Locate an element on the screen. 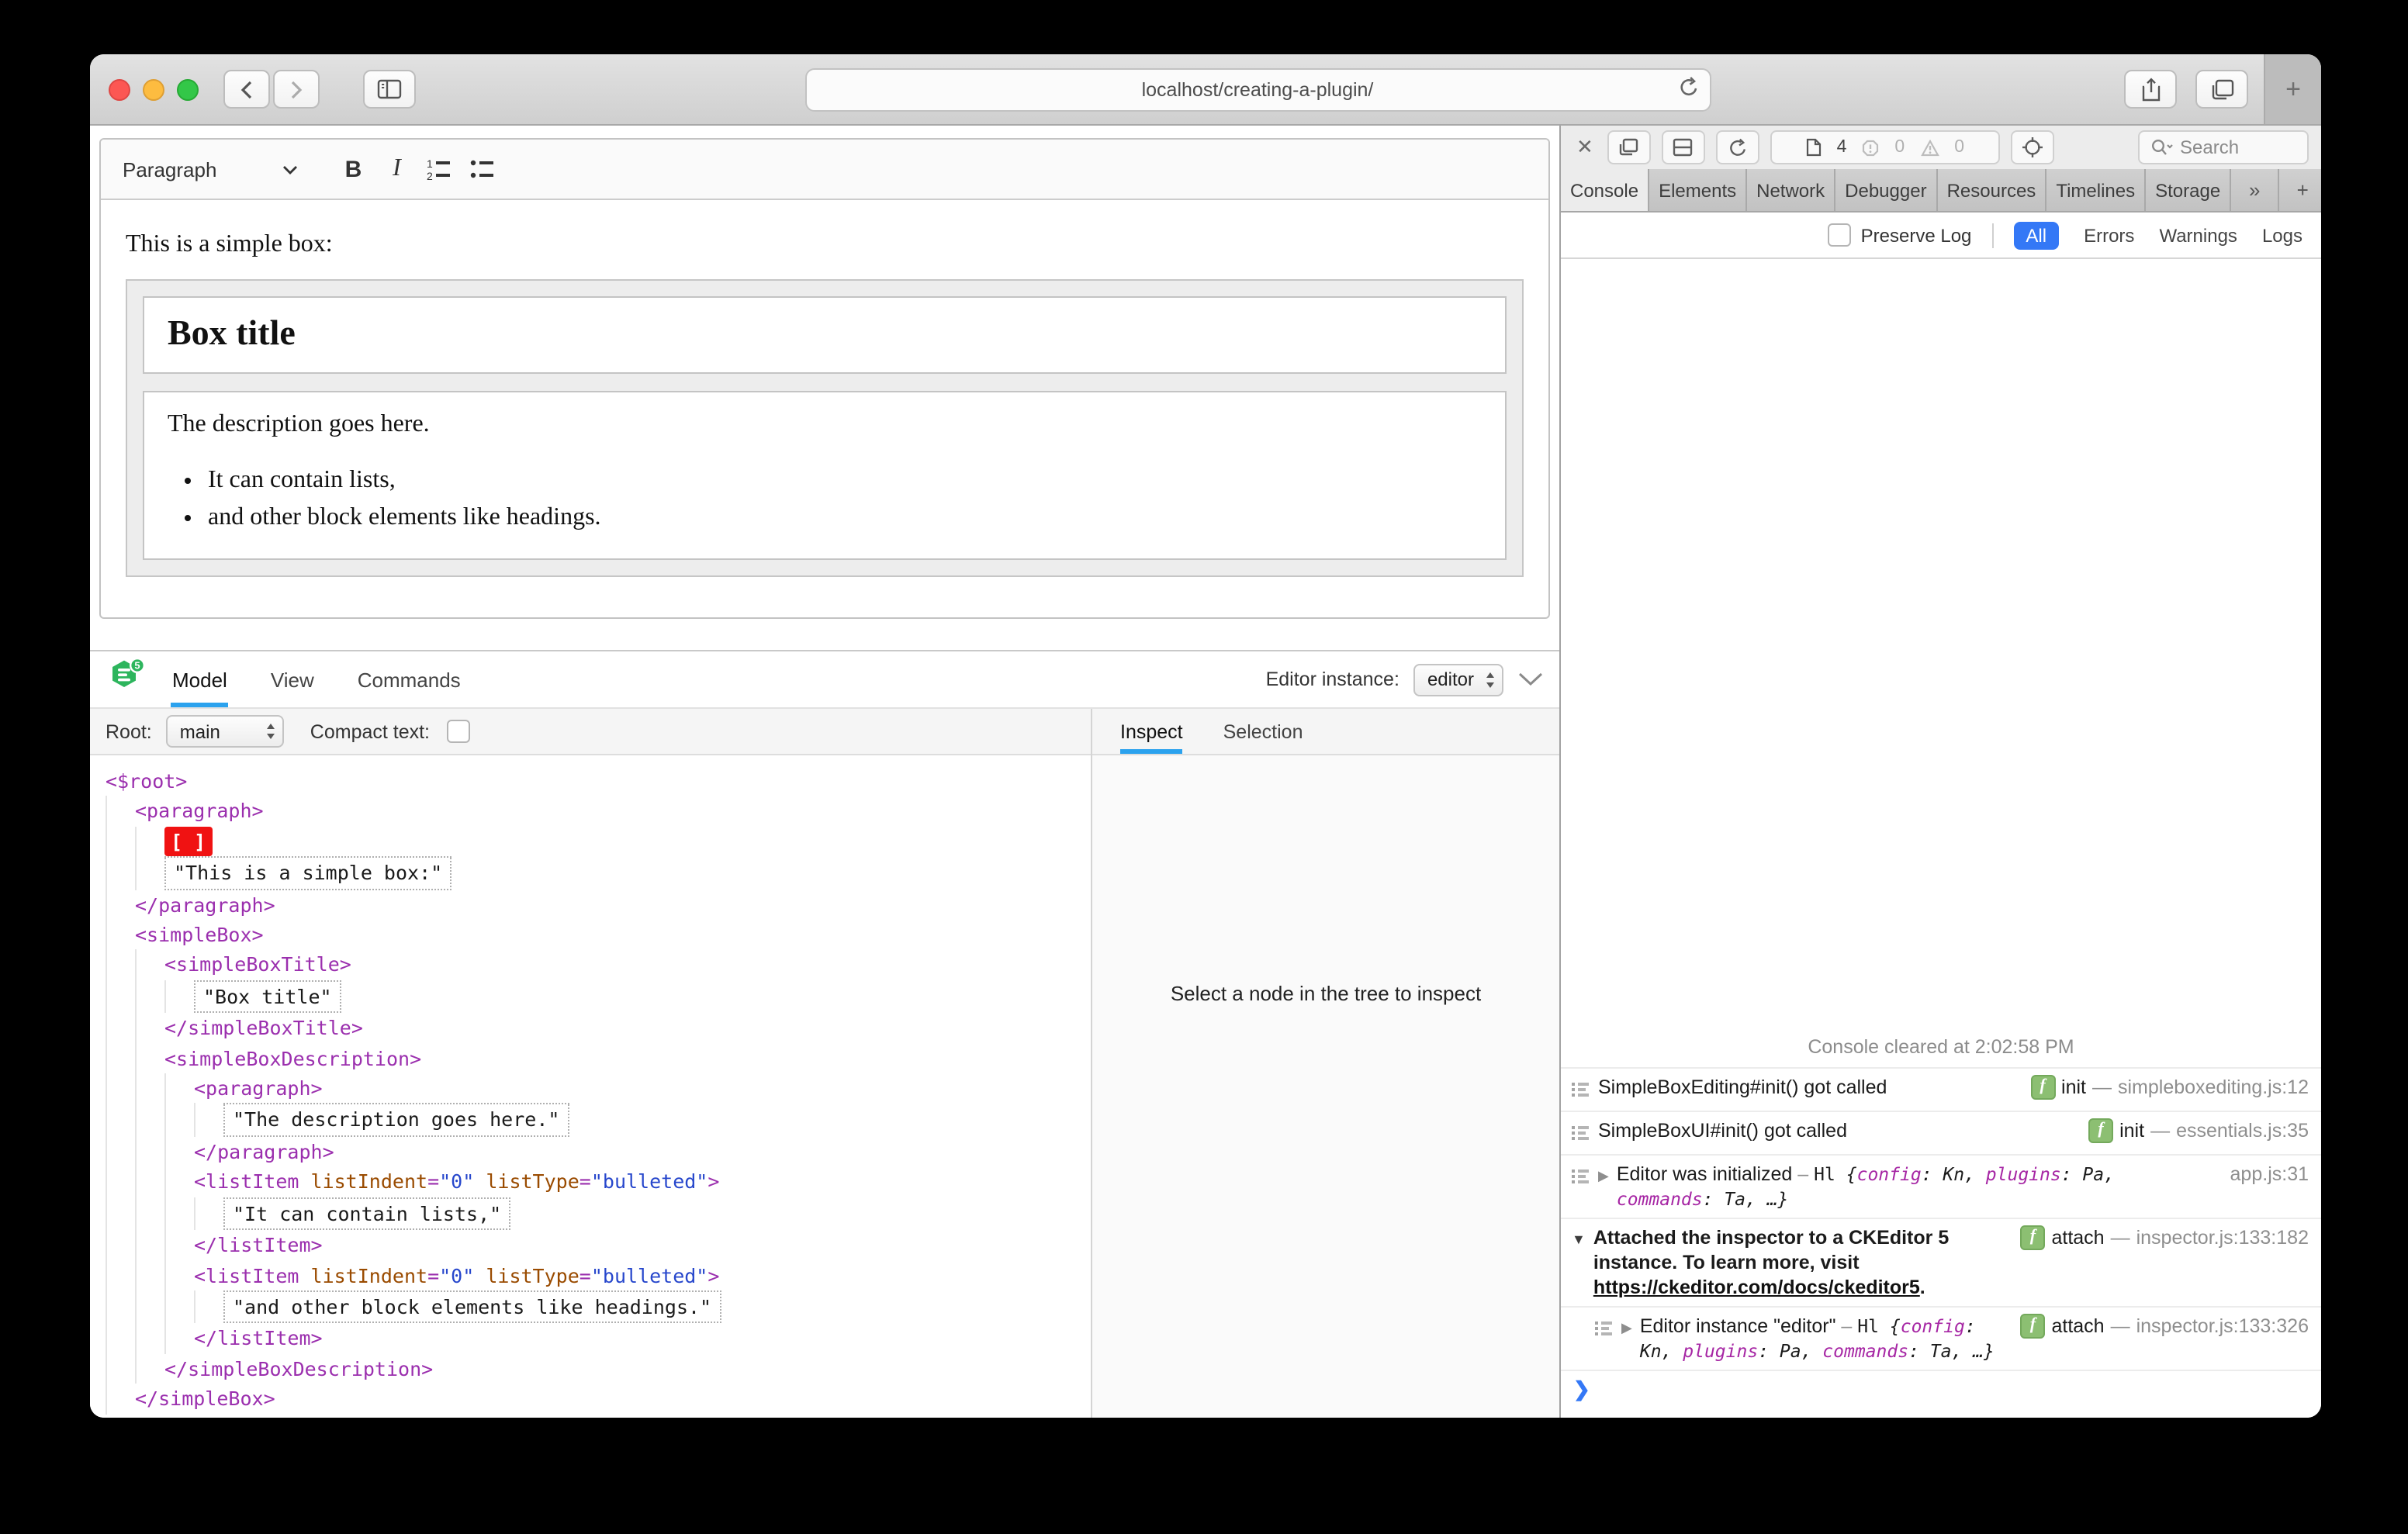 Image resolution: width=2408 pixels, height=1534 pixels. console-scope-logs: Logs is located at coordinates (2282, 235).